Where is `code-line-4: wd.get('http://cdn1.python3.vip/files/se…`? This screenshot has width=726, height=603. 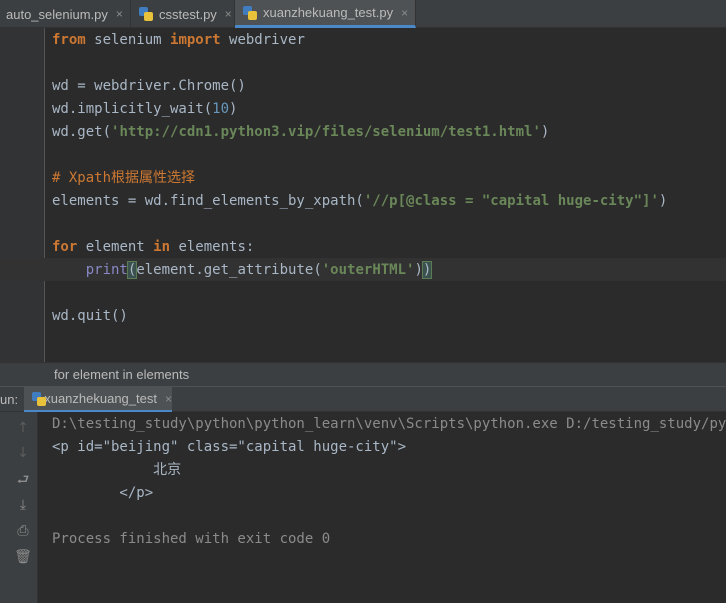 code-line-4: wd.get('http://cdn1.python3.vip/files/se… is located at coordinates (301, 132).